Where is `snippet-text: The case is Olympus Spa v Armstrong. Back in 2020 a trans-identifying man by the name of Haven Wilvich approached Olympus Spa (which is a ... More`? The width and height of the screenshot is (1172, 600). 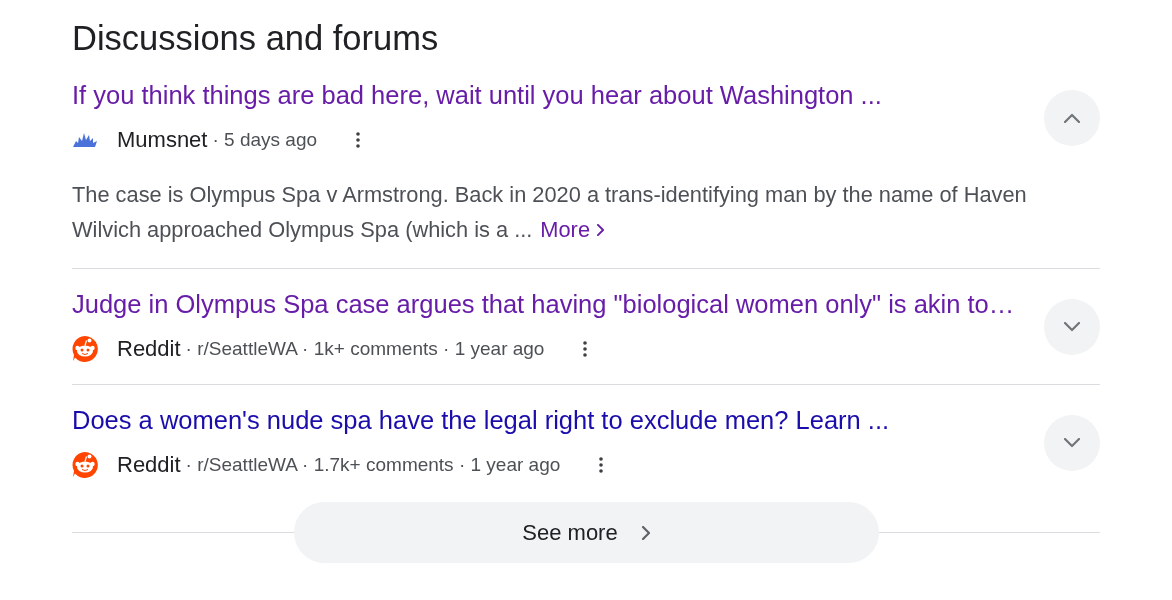
snippet-text: The case is Olympus Spa v Armstrong. Back in 2020 a trans-identifying man by the name of Haven Wilvich approached Olympus Spa (which is a ... More is located at coordinates (586, 212).